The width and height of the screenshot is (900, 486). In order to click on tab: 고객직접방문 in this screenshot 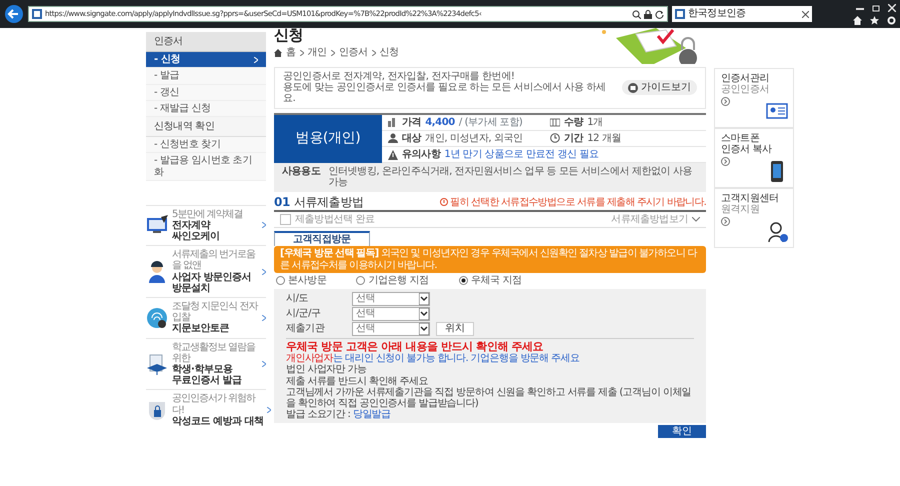, I will do `click(322, 238)`.